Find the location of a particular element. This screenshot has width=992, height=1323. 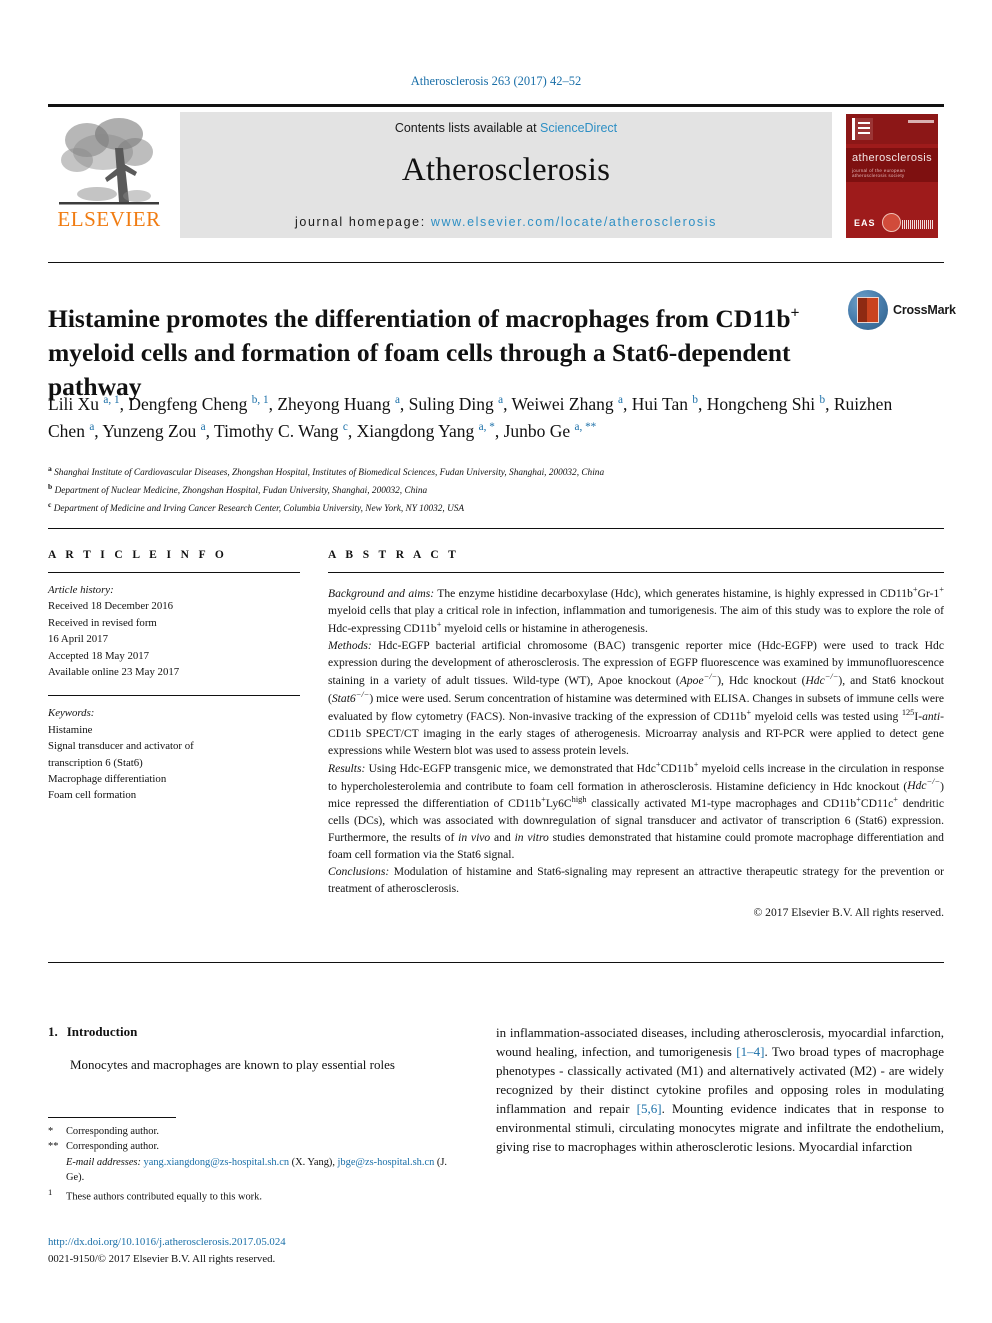

abstract-section-label: Methods: is located at coordinates (350, 645).